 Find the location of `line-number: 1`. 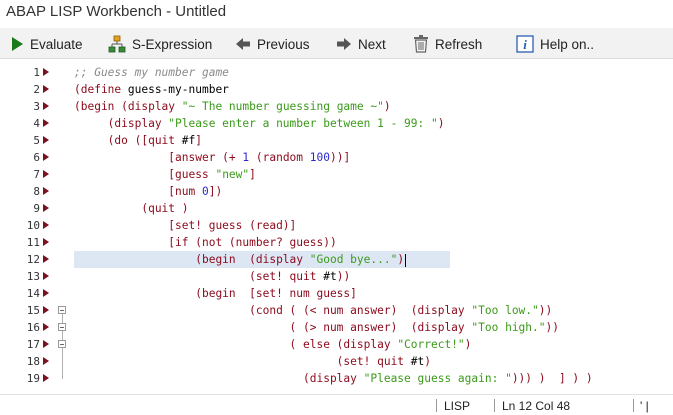

line-number: 1 is located at coordinates (36, 72).